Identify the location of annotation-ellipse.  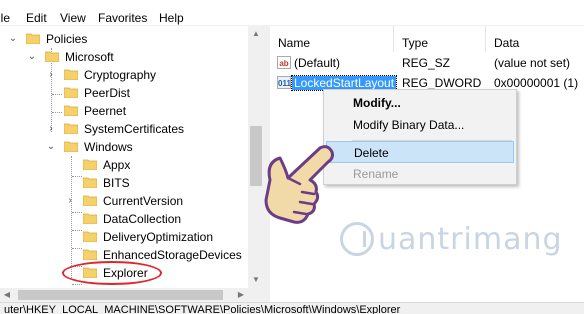
(112, 273).